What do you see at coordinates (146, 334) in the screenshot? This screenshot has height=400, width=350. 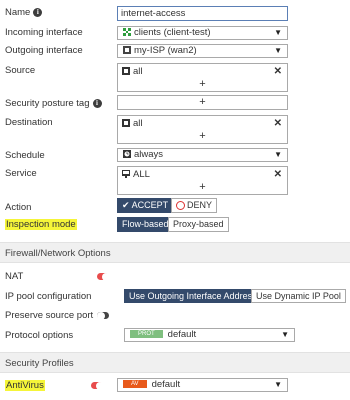 I see `prot-tag: PROT` at bounding box center [146, 334].